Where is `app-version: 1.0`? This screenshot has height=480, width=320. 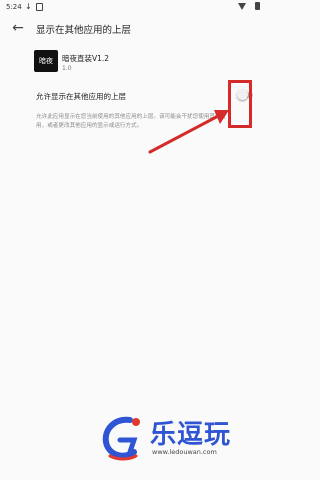
app-version: 1.0 is located at coordinates (67, 68).